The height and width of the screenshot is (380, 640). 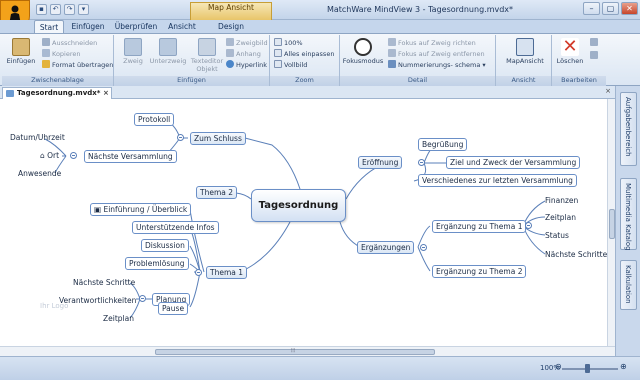 What do you see at coordinates (62, 9) in the screenshot?
I see `quick-access-toolbar: ▪ ↶ ↷ ▾` at bounding box center [62, 9].